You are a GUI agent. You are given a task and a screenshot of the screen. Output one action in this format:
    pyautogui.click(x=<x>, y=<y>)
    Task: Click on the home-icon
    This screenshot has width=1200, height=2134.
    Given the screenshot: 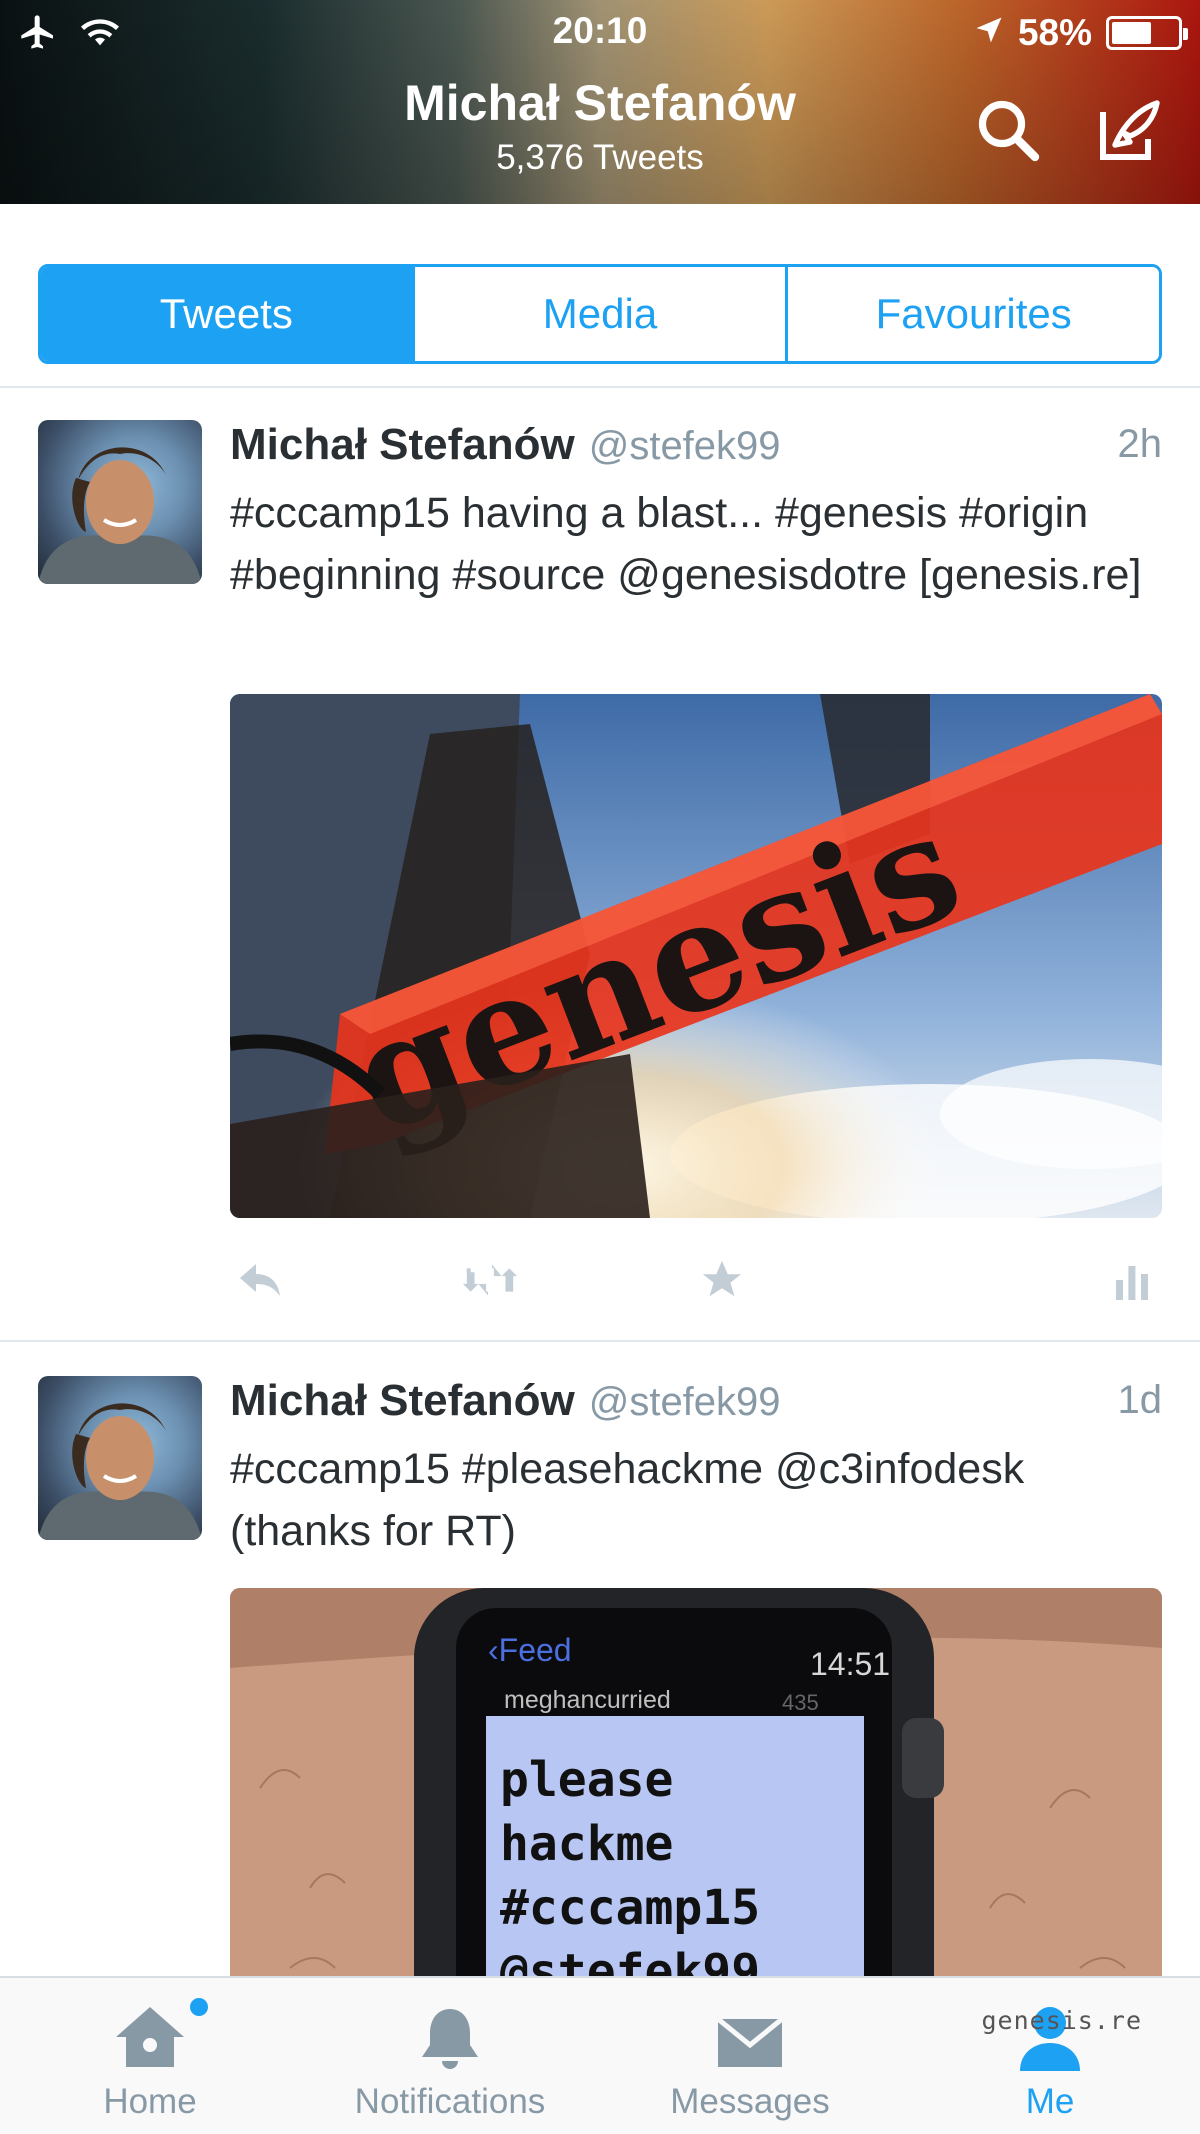 What is the action you would take?
    pyautogui.click(x=150, y=2039)
    